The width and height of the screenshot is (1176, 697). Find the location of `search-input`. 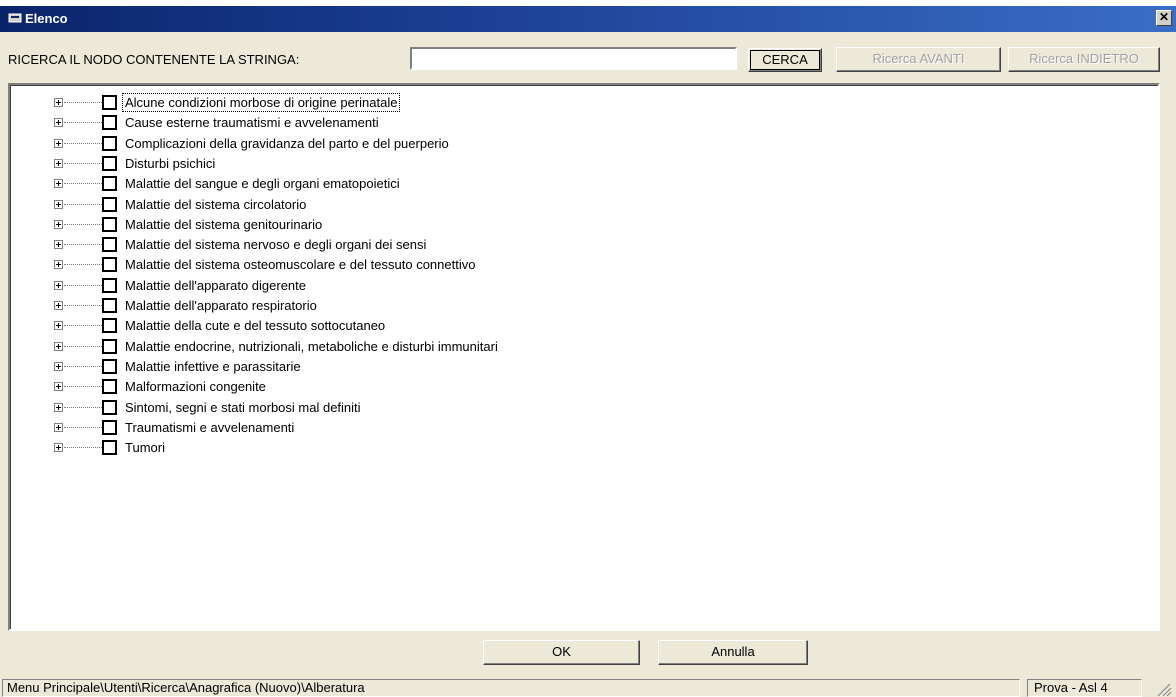

search-input is located at coordinates (573, 58).